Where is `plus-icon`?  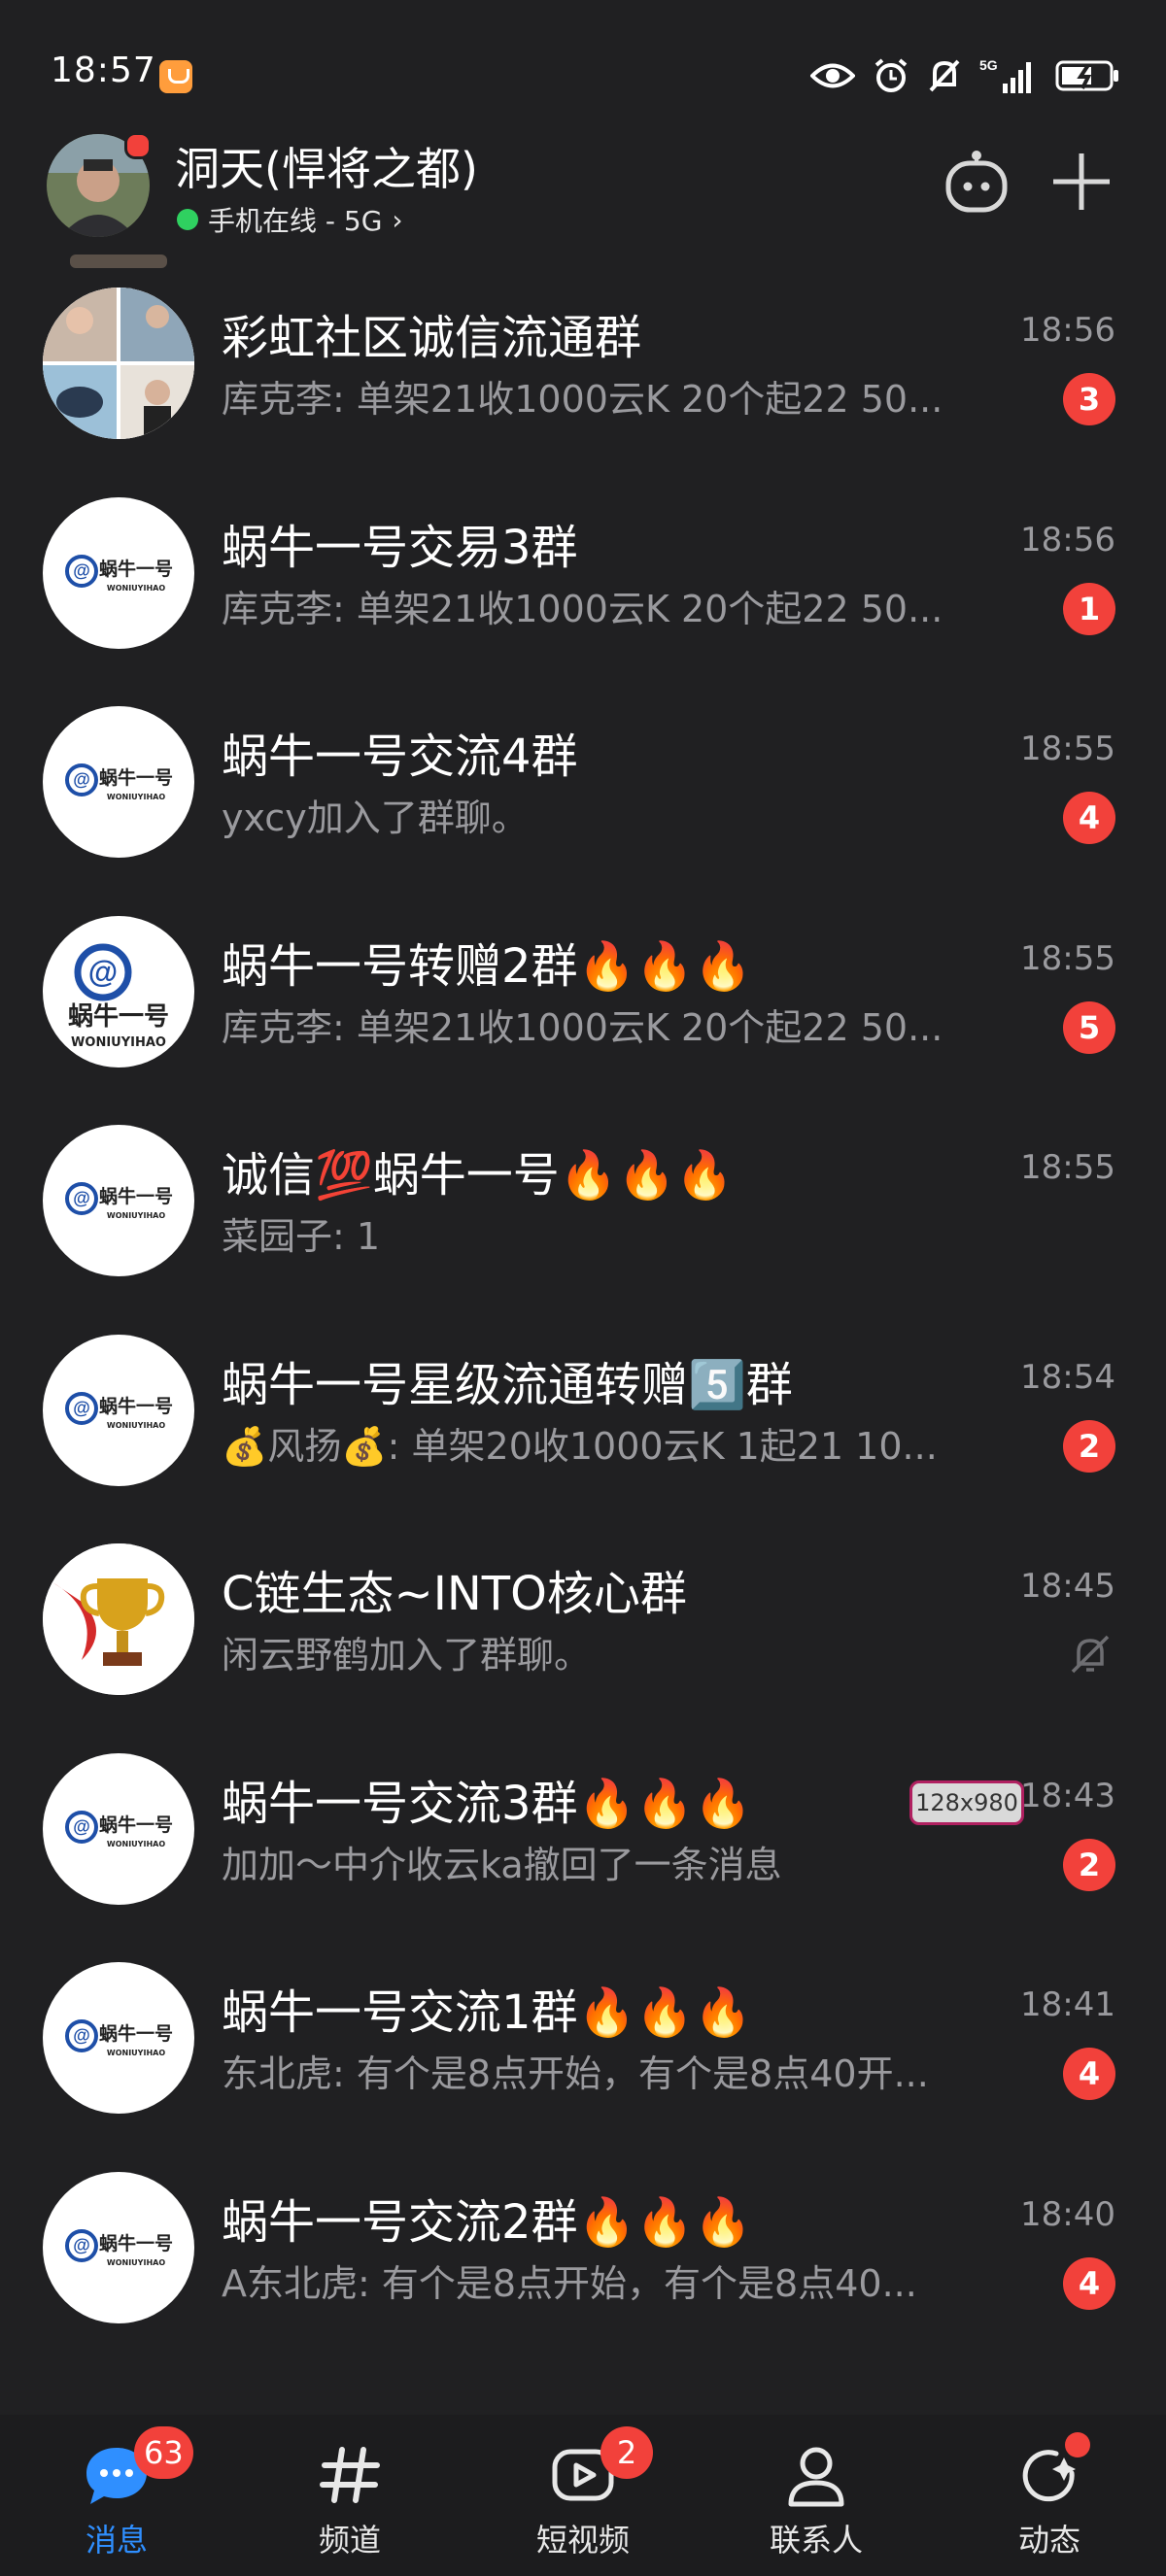 plus-icon is located at coordinates (1081, 181).